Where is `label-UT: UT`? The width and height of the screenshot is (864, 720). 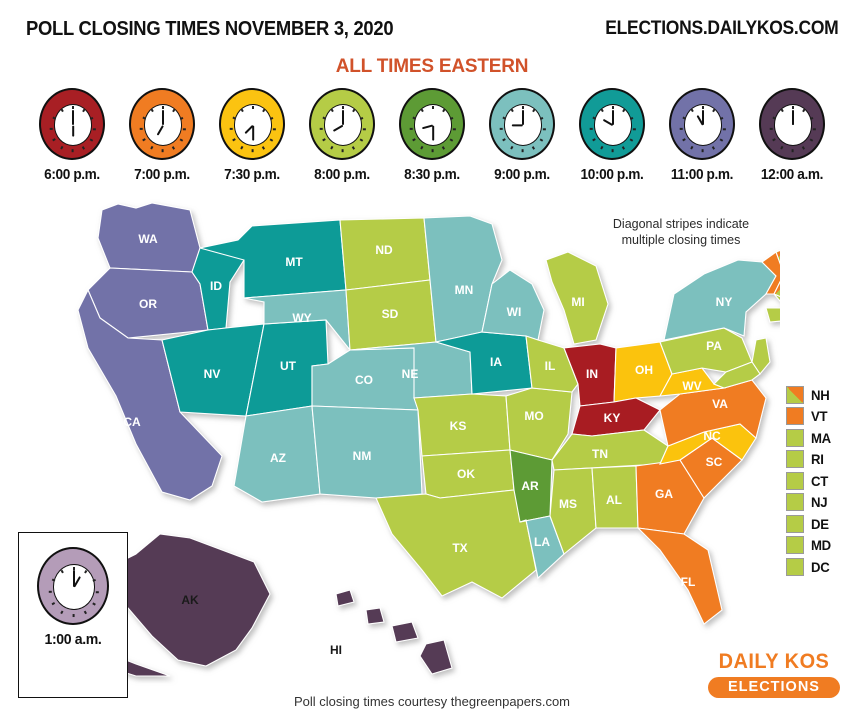
label-UT: UT is located at coordinates (288, 366).